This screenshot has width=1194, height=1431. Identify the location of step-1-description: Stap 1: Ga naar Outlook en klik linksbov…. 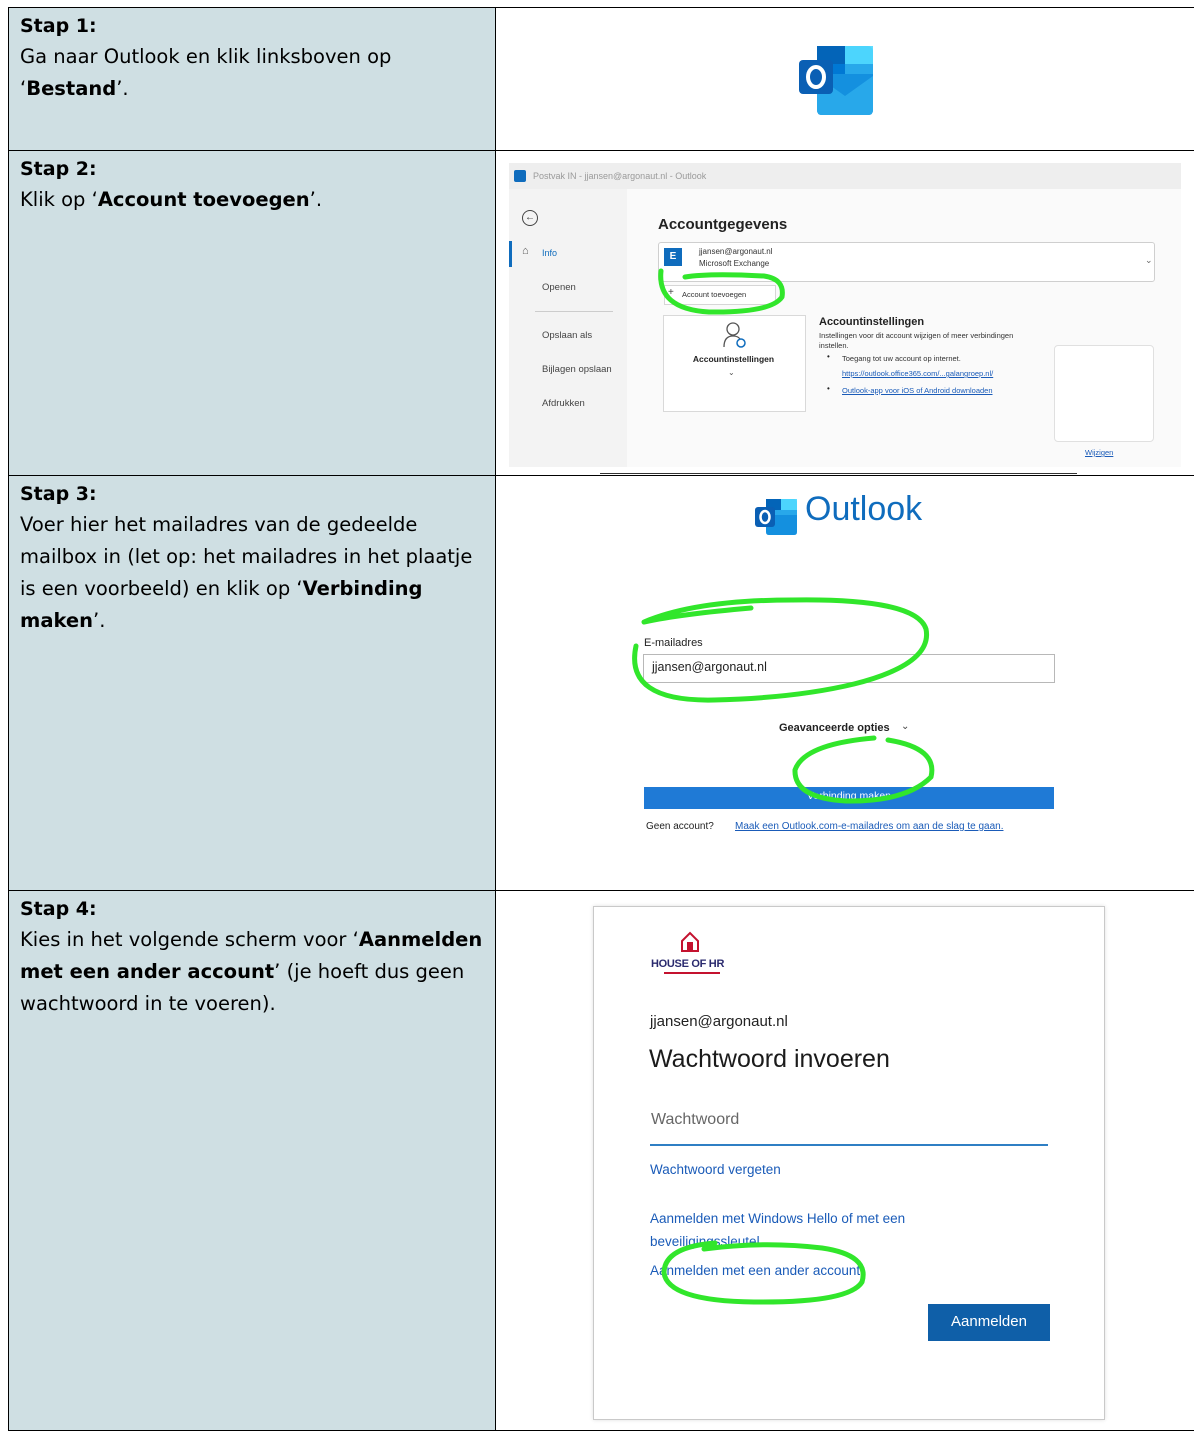
(252, 79).